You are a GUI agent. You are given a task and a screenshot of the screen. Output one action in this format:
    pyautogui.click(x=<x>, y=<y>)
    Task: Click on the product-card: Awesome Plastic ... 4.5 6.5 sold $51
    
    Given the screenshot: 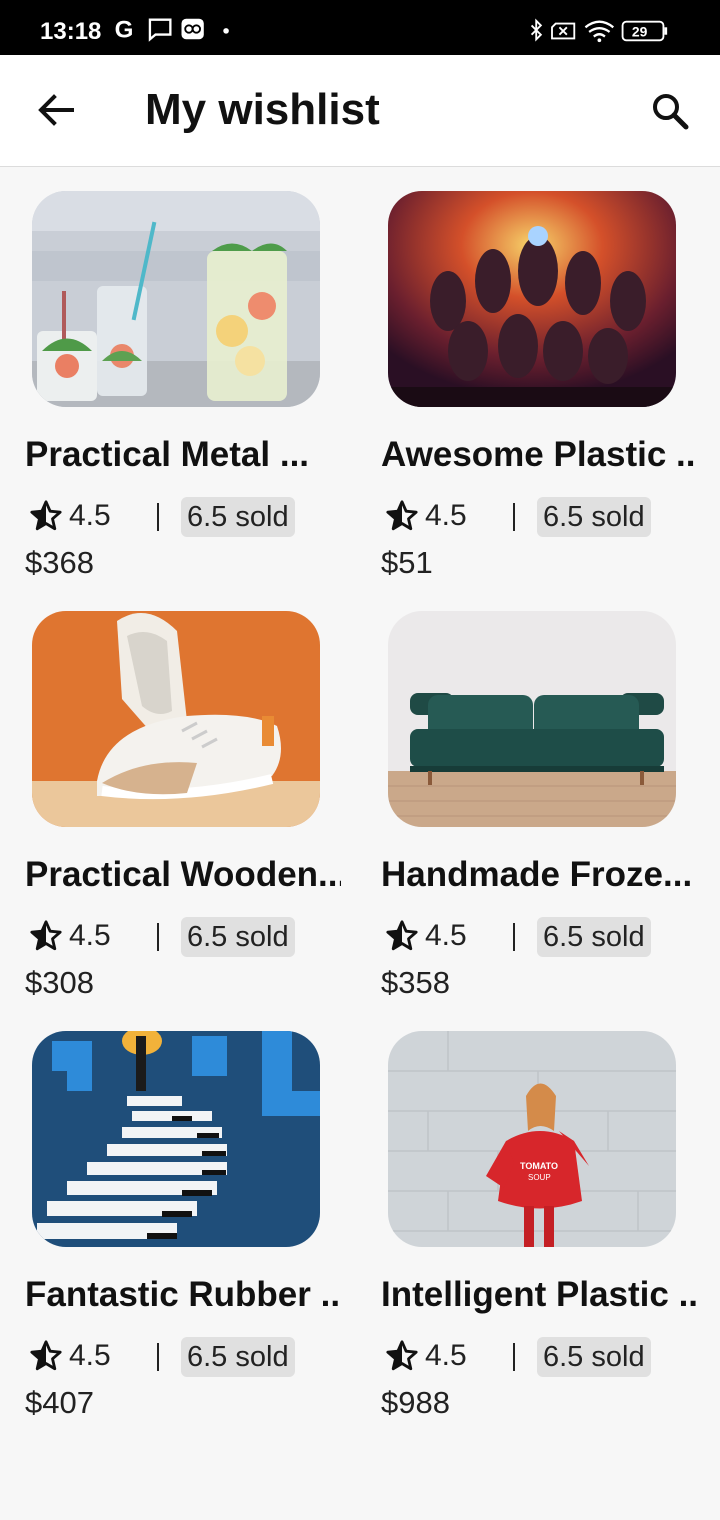 What is the action you would take?
    pyautogui.click(x=549, y=373)
    